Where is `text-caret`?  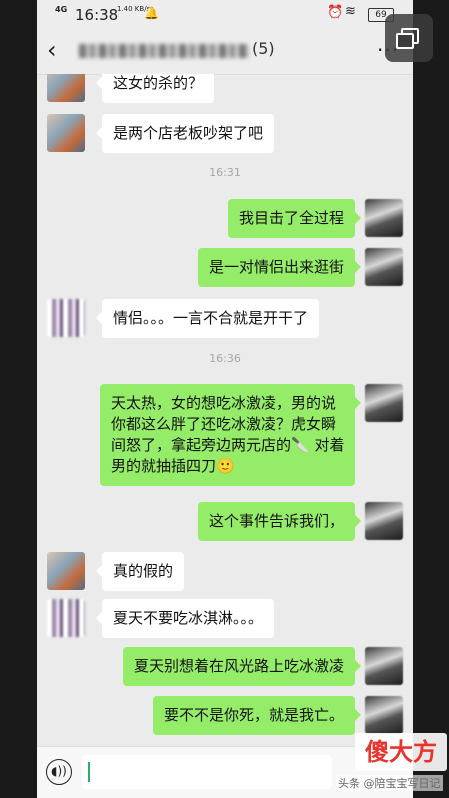 text-caret is located at coordinates (89, 772).